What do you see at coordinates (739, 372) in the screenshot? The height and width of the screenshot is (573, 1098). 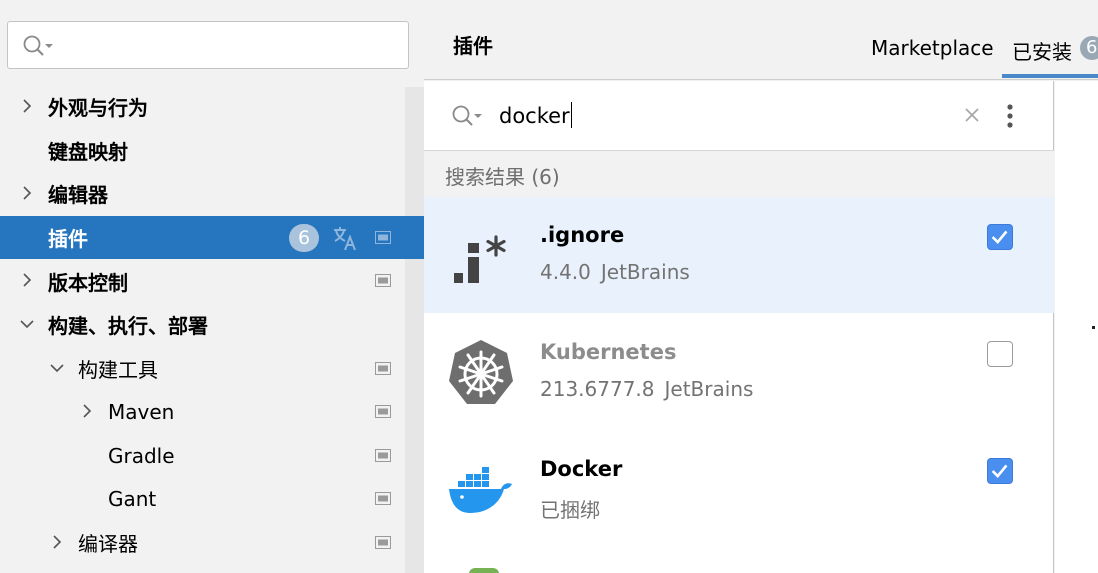 I see `plugin-item-kubernetes: Kubernetes 213.6777.8 JetBrains` at bounding box center [739, 372].